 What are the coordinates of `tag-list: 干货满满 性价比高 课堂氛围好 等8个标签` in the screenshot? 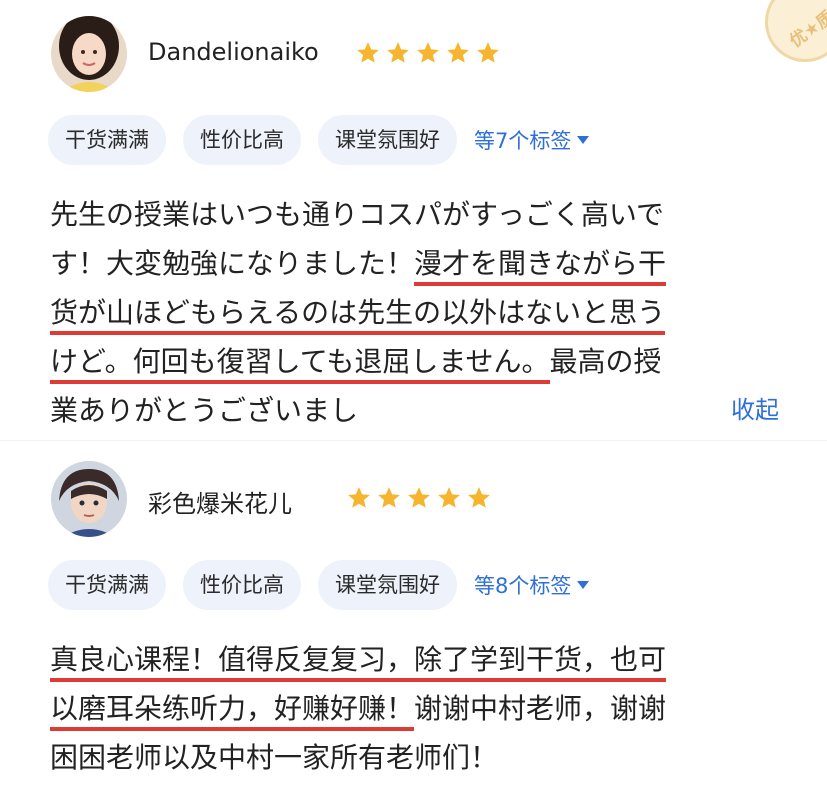 It's located at (319, 585).